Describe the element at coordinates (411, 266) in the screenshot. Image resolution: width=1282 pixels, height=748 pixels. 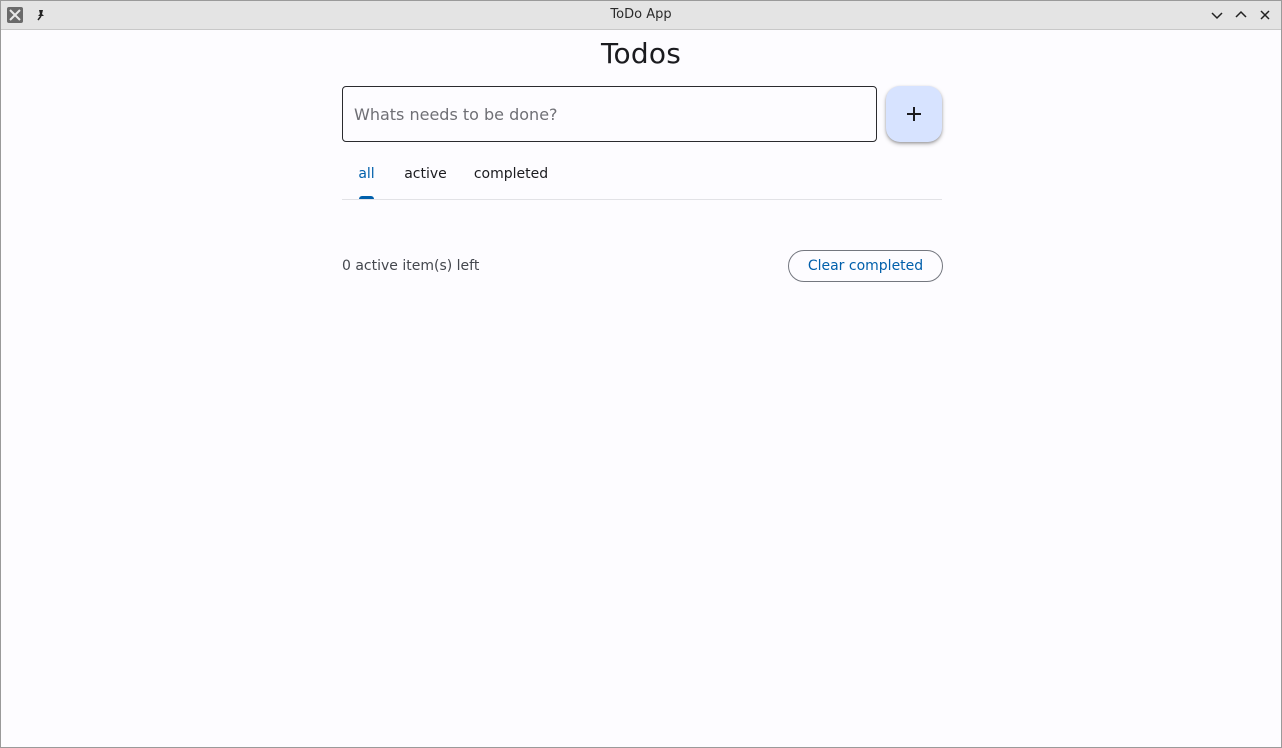
I see `items-left-count: 0 active item(s) left` at that location.